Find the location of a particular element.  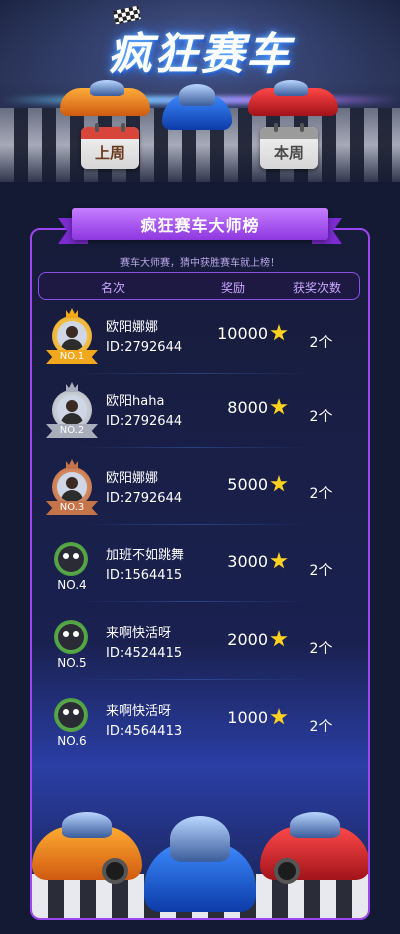

reward-value: 3000 is located at coordinates (247, 561).